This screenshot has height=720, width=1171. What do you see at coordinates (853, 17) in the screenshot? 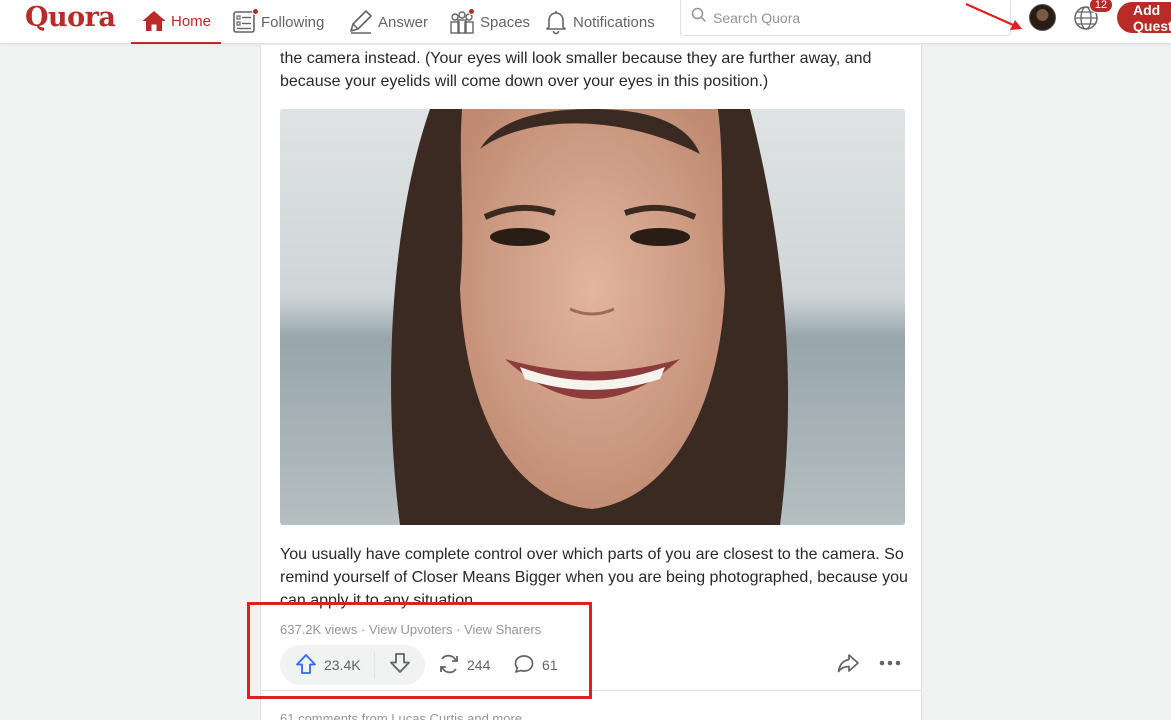
I see `search-input` at bounding box center [853, 17].